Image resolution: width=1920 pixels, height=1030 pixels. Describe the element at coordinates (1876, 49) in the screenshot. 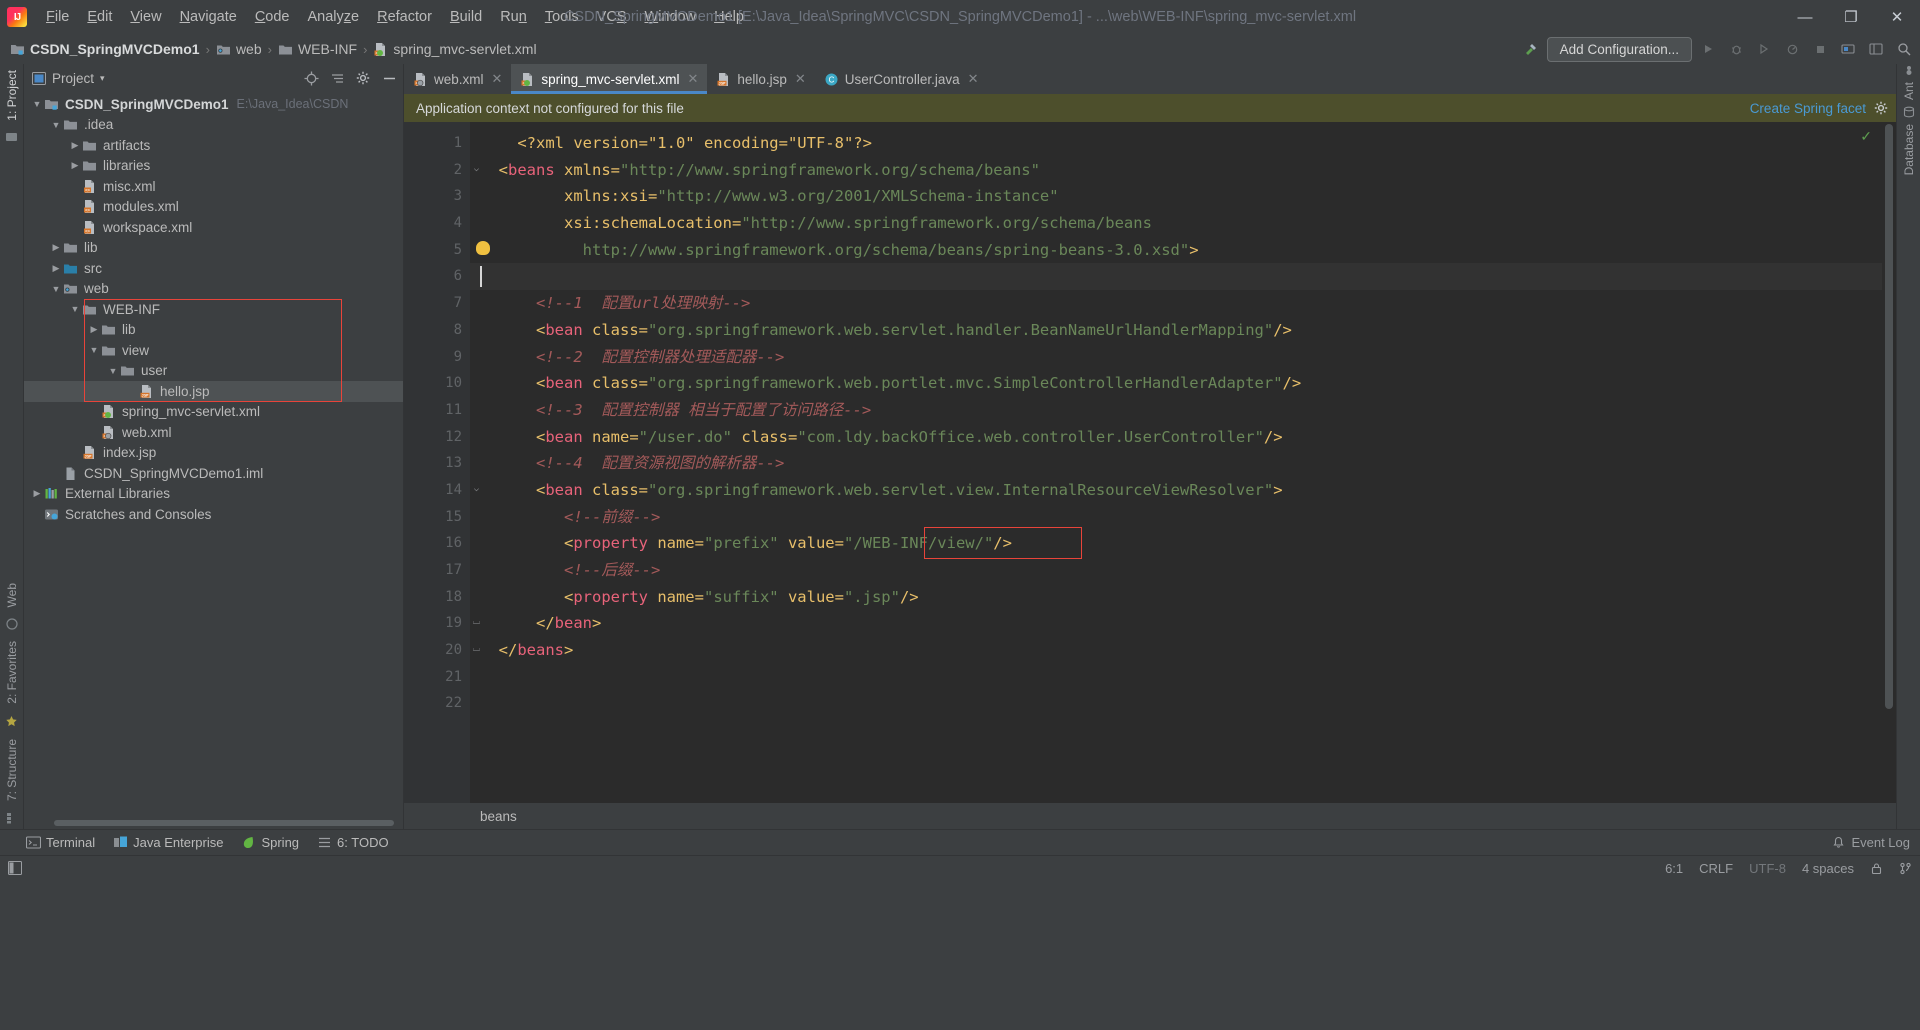

I see `layout-icon` at that location.